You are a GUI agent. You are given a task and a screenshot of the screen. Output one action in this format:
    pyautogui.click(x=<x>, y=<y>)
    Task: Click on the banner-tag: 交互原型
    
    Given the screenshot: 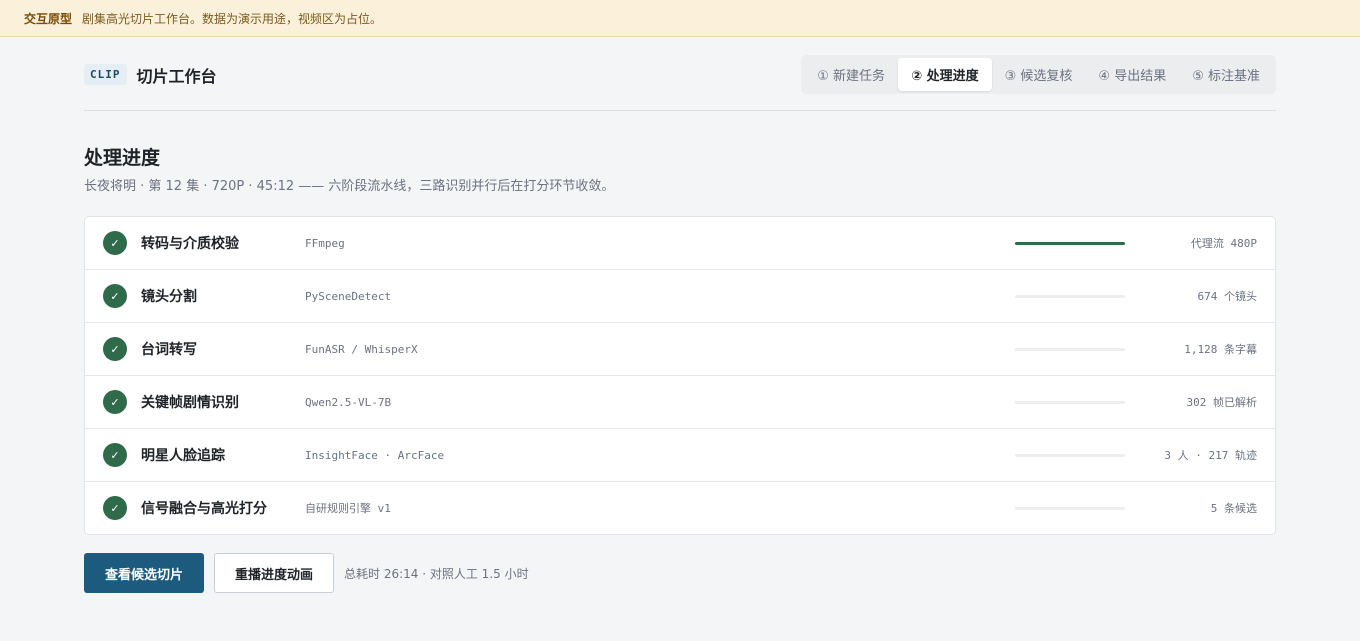 What is the action you would take?
    pyautogui.click(x=48, y=18)
    